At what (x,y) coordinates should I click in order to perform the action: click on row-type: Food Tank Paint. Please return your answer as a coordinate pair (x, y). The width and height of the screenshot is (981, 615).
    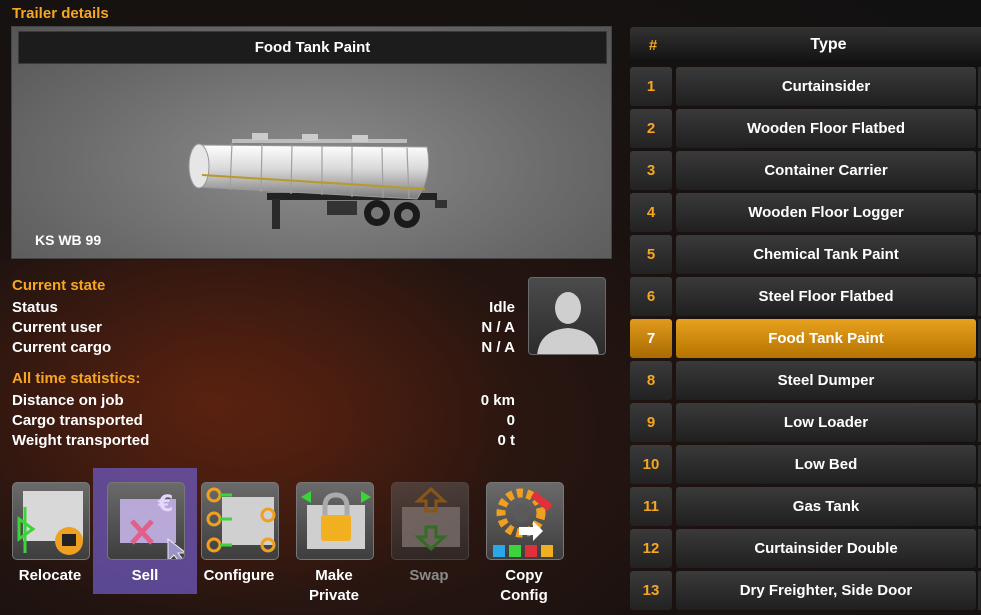
    Looking at the image, I should click on (826, 338).